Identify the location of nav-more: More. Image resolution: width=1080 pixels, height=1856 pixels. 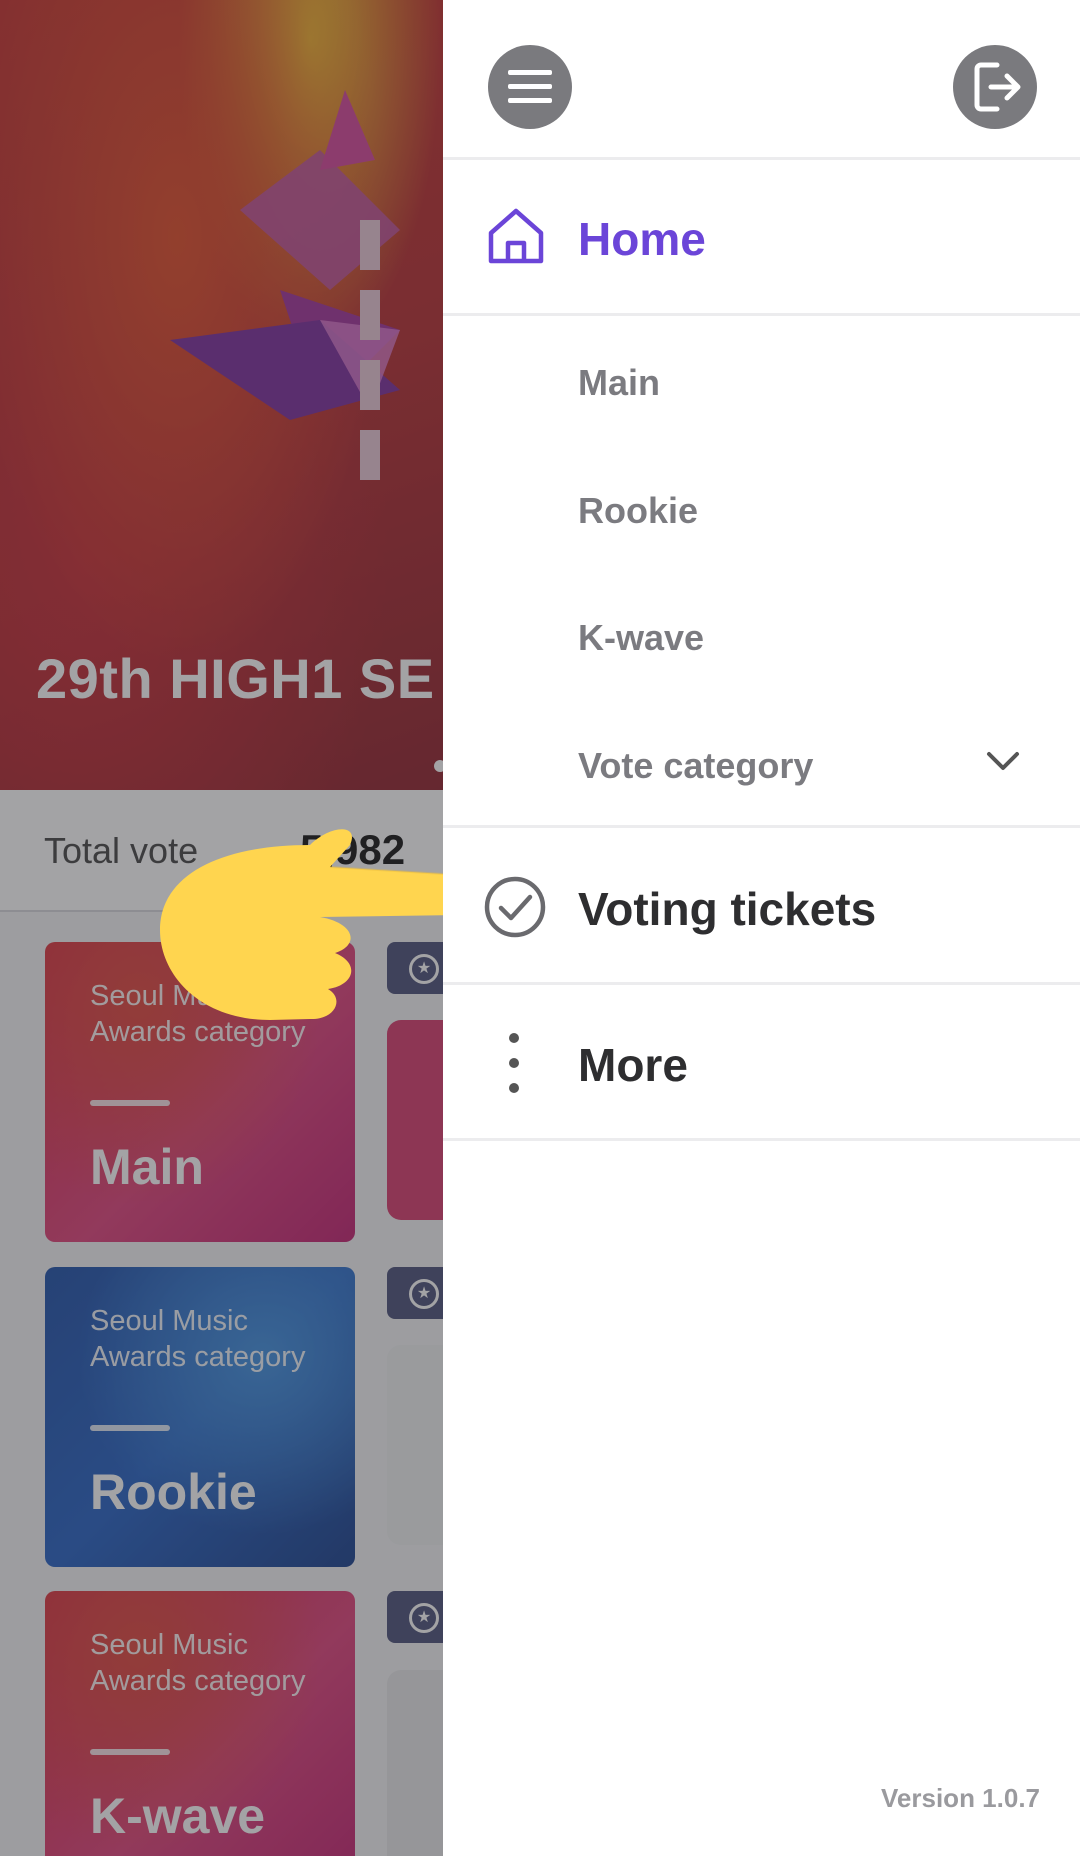
(633, 1065).